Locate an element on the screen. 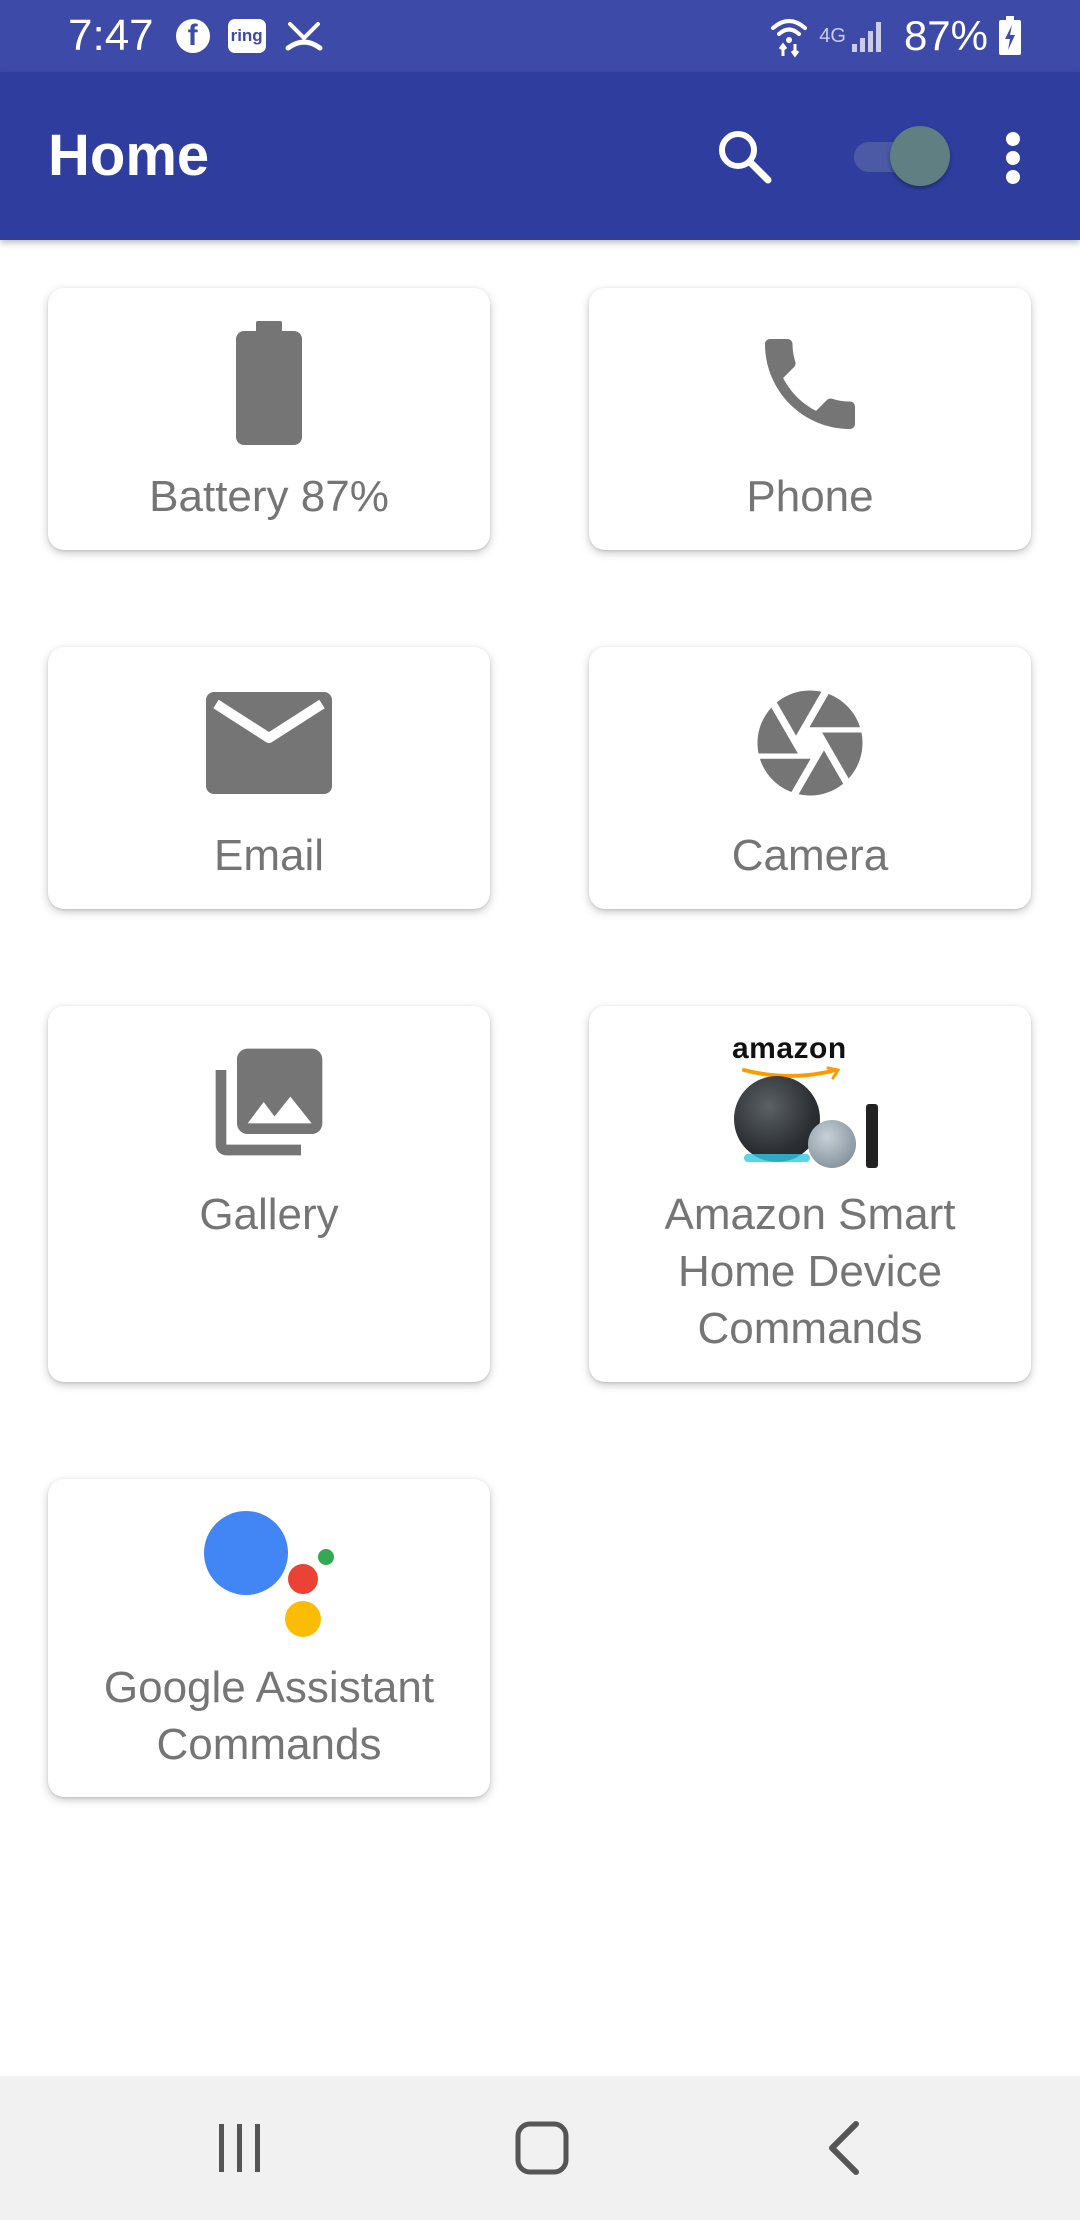 This screenshot has height=2220, width=1080. echo-dot-small is located at coordinates (832, 1144).